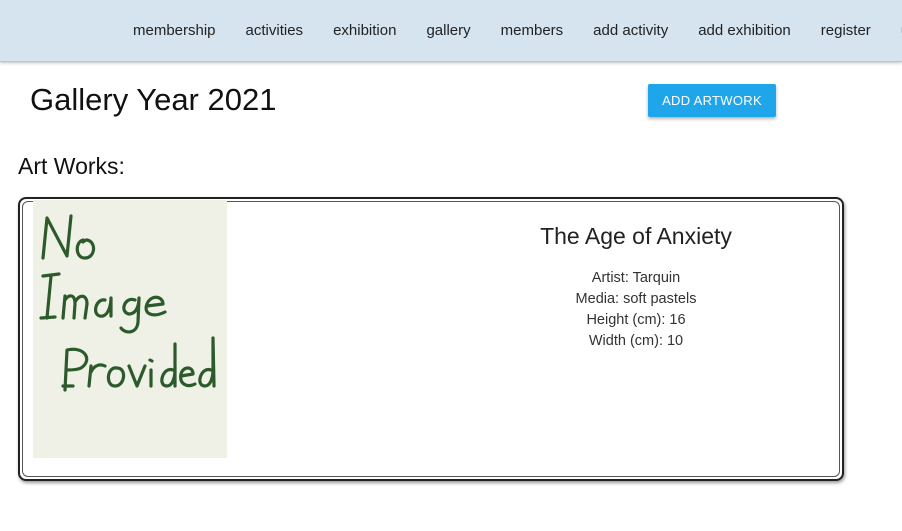 The height and width of the screenshot is (531, 902). What do you see at coordinates (846, 30) in the screenshot?
I see `nav-item-register: register` at bounding box center [846, 30].